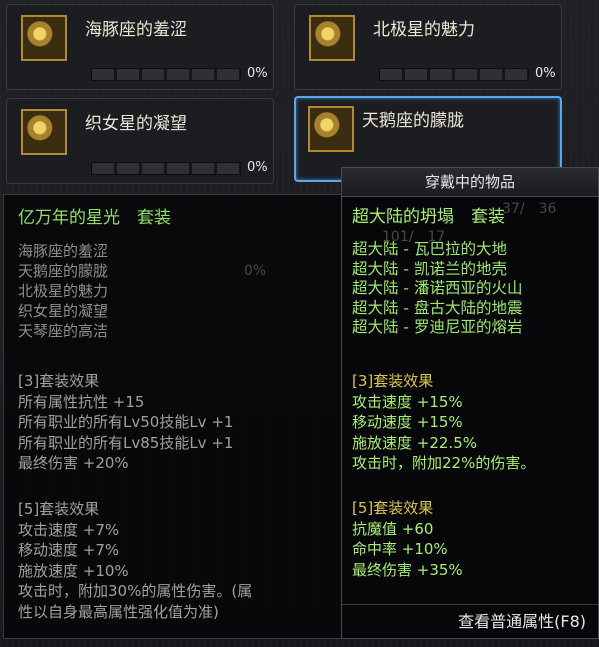  Describe the element at coordinates (428, 217) in the screenshot. I see `set-name: 超大陆的坍塌 套装` at that location.